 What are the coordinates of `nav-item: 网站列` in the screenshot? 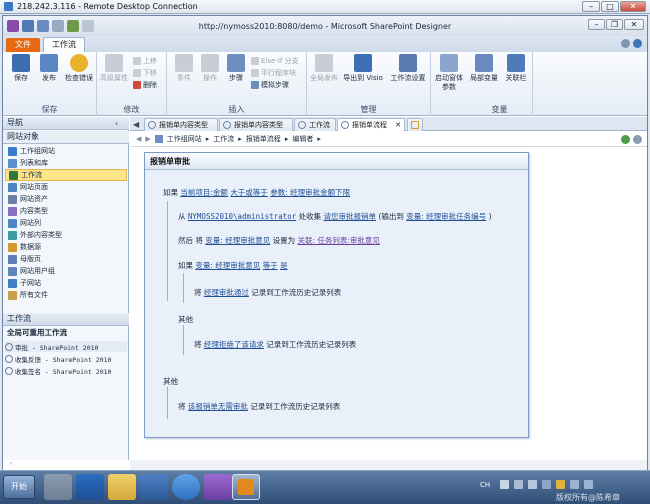 It's located at (66, 223).